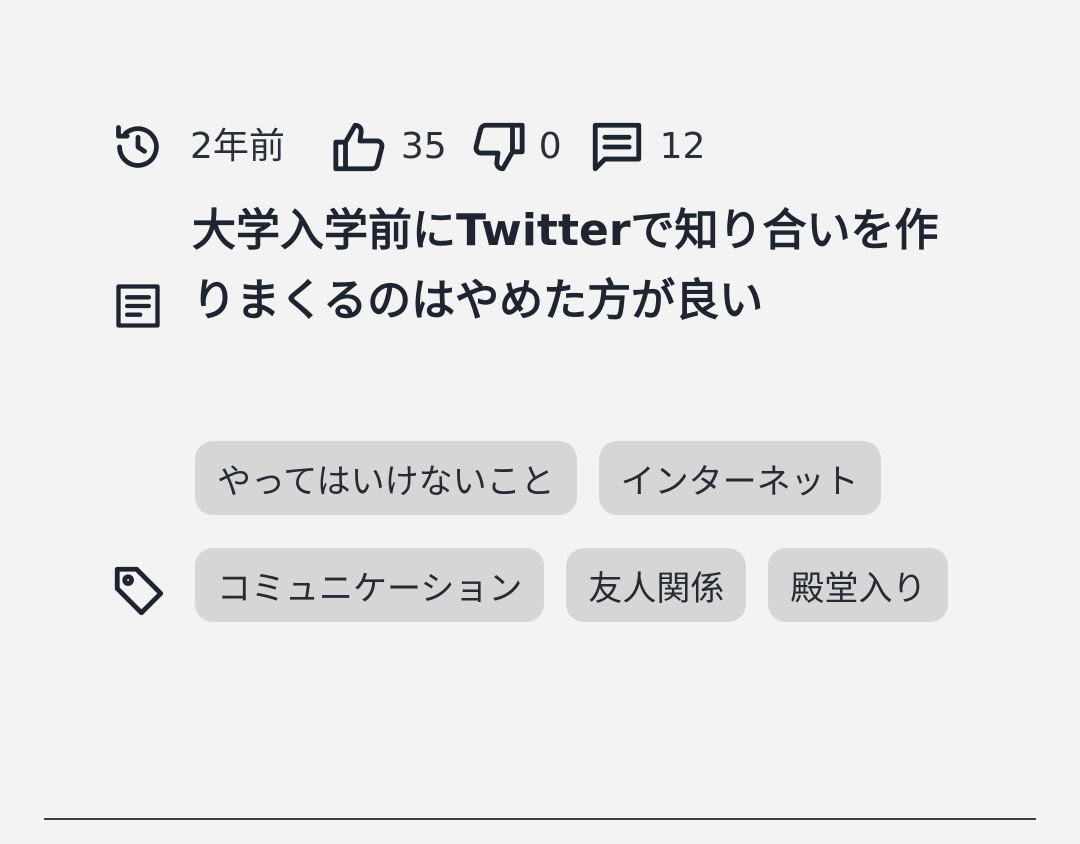 The image size is (1080, 844). I want to click on comment-count: 12, so click(682, 146).